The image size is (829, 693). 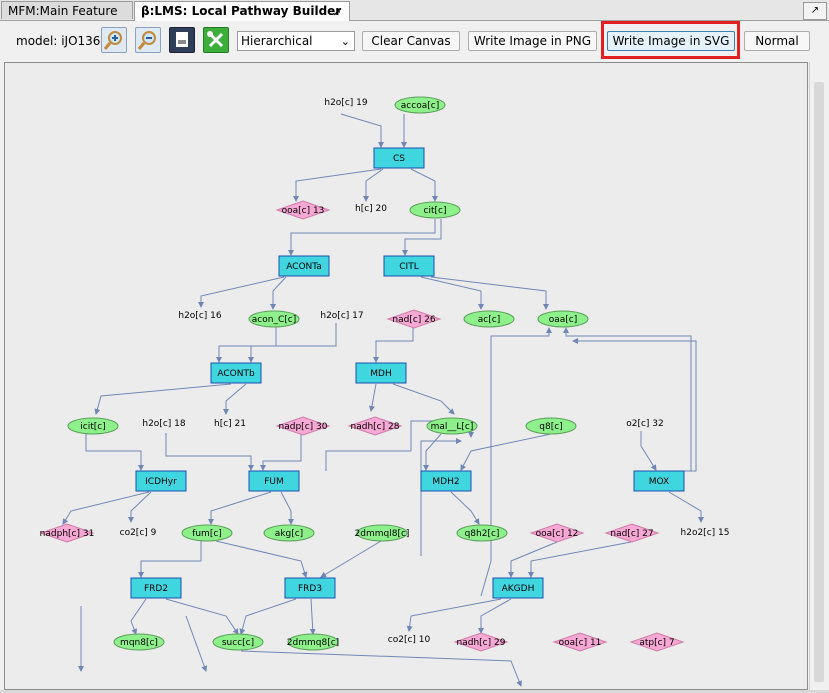 What do you see at coordinates (420, 106) in the screenshot?
I see `metabolite-label: accoa[c]` at bounding box center [420, 106].